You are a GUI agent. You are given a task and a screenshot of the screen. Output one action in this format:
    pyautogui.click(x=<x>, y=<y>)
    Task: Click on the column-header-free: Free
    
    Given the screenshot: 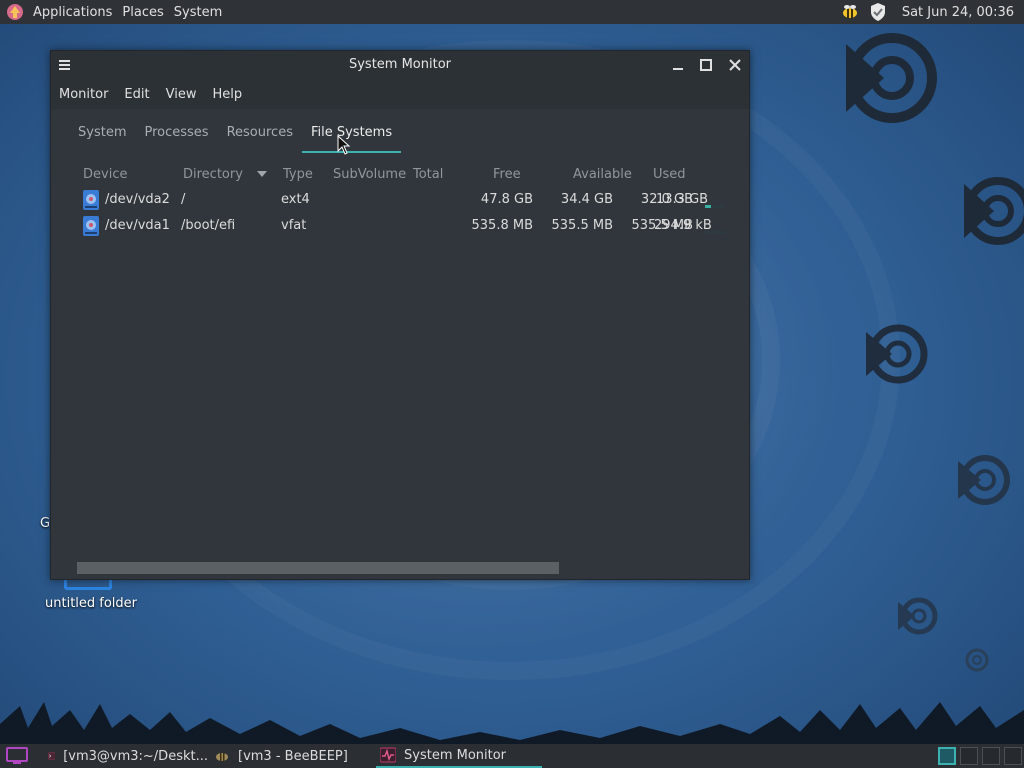 What is the action you would take?
    pyautogui.click(x=507, y=174)
    